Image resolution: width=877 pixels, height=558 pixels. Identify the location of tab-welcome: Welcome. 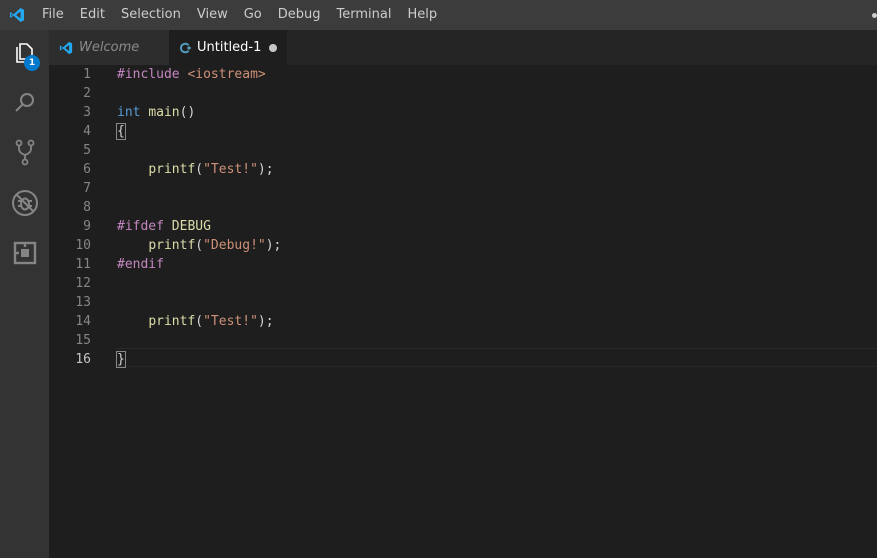
(109, 47).